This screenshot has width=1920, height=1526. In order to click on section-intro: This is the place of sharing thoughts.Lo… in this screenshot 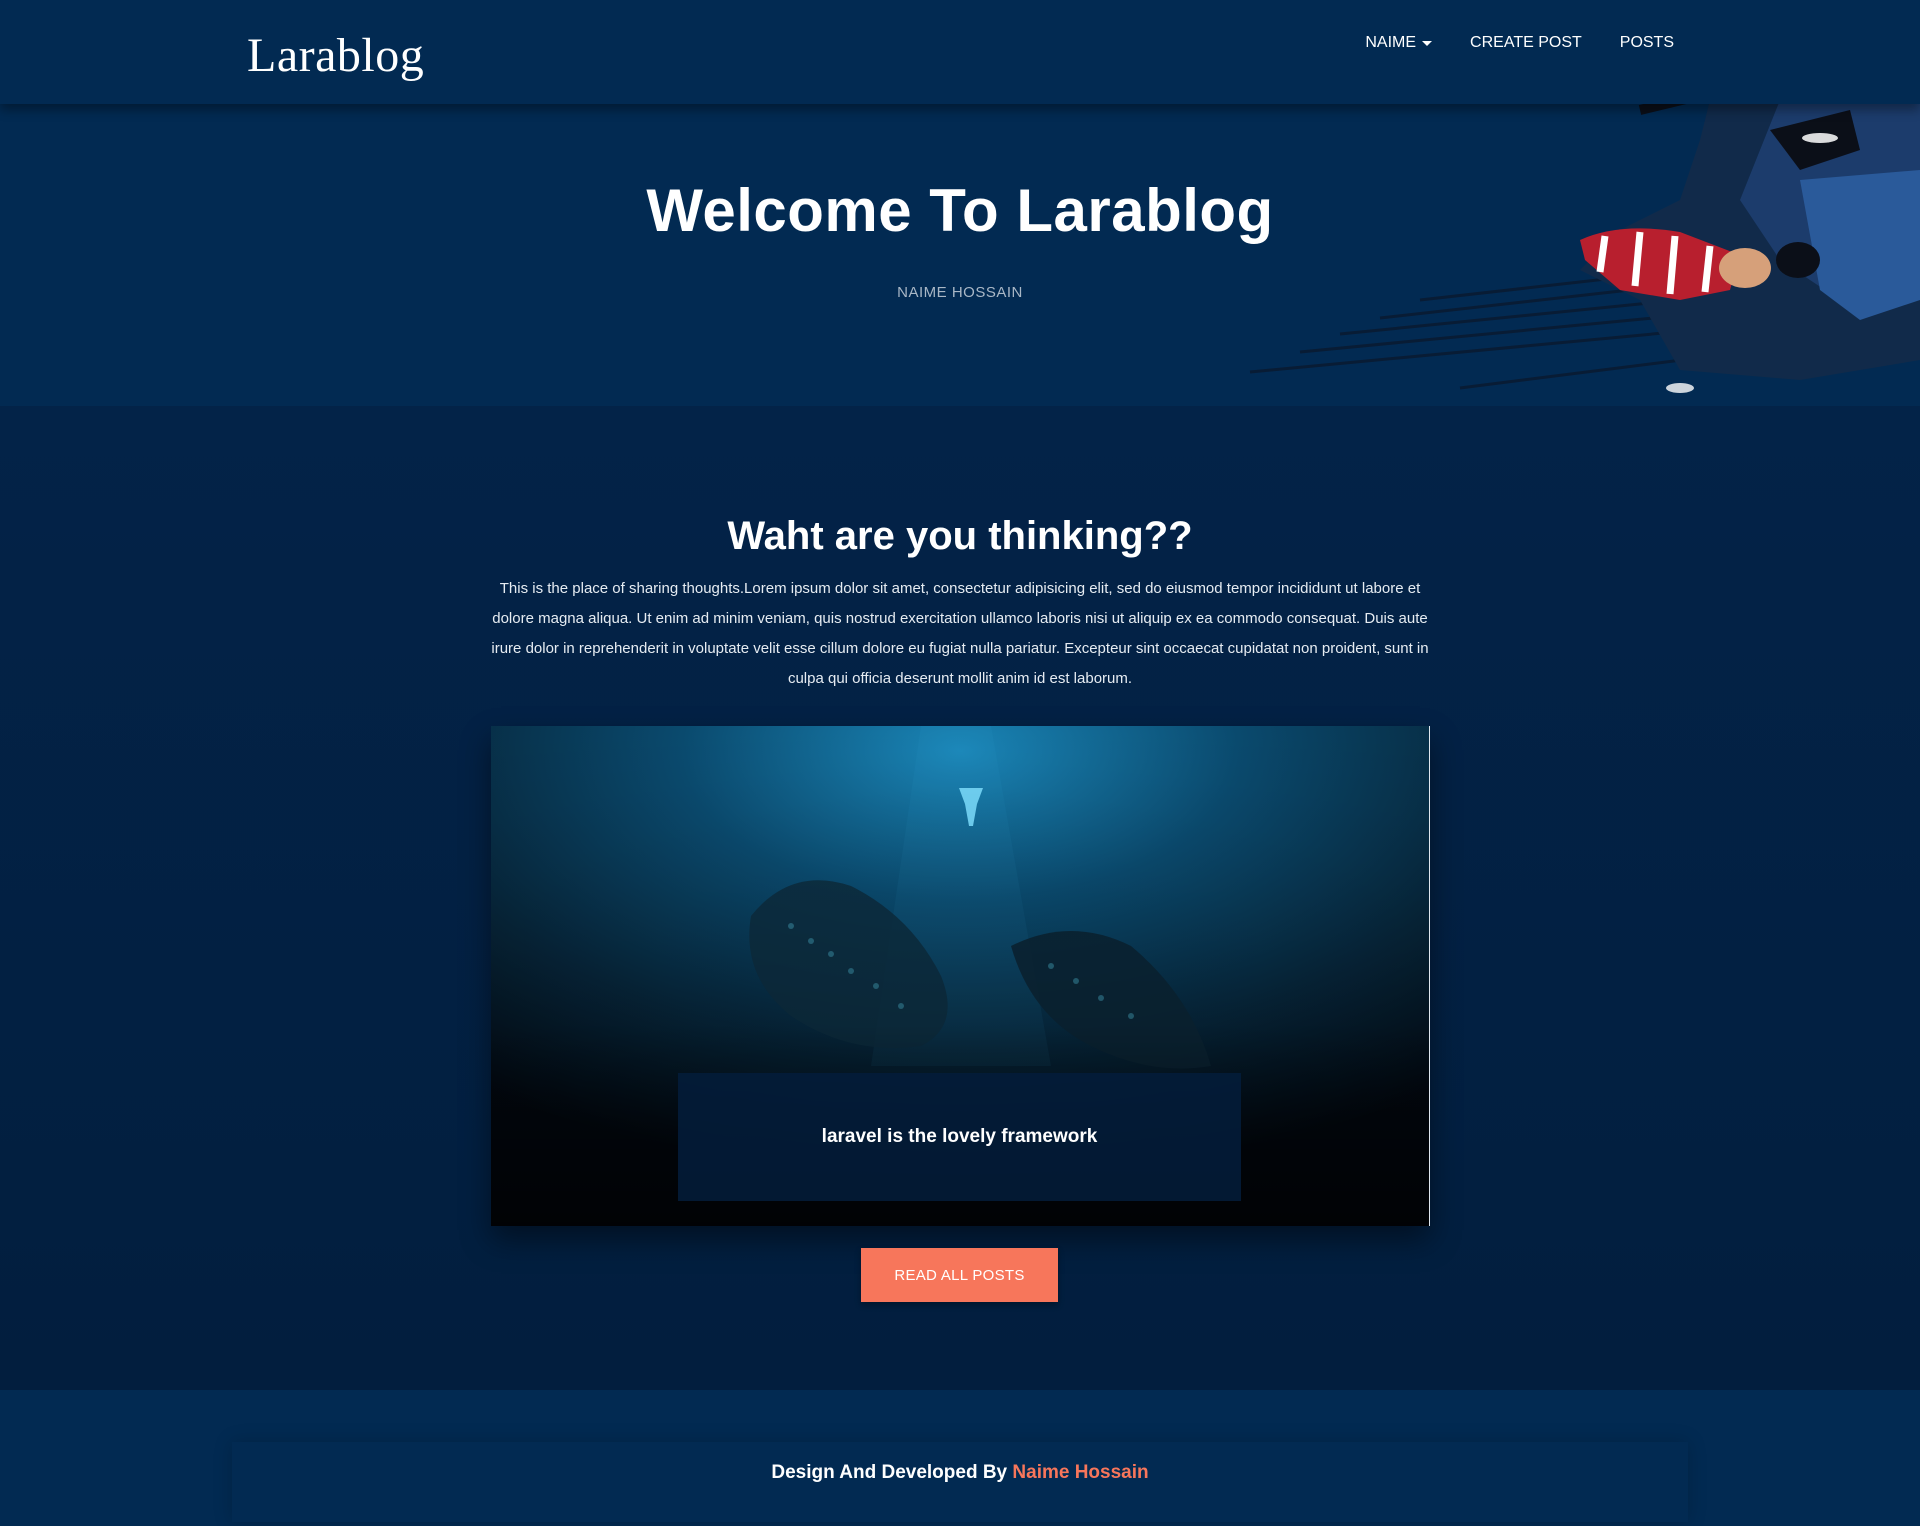, I will do `click(960, 633)`.